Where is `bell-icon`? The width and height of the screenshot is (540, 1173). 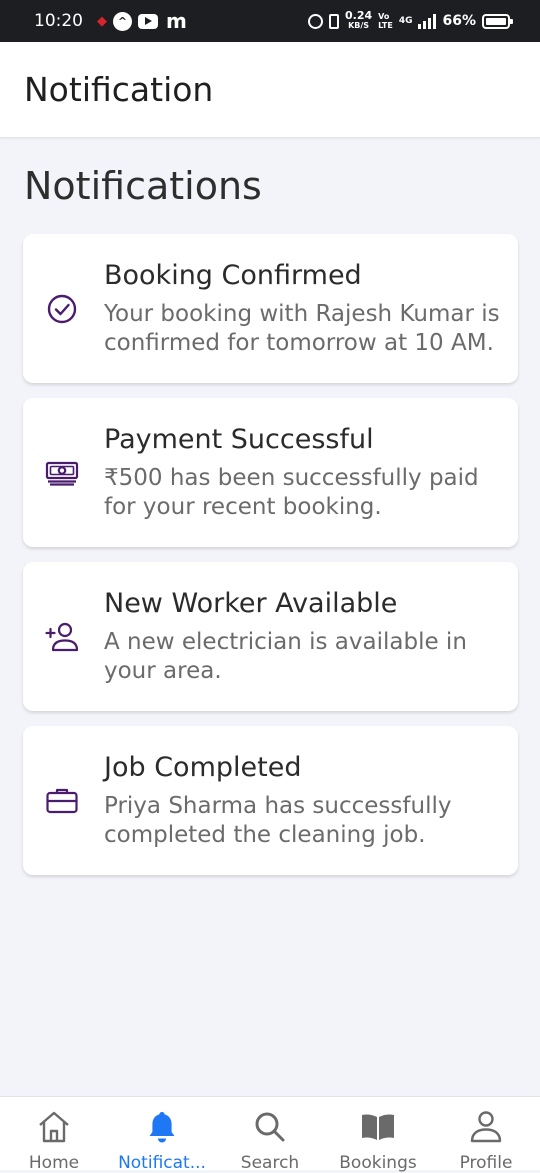
bell-icon is located at coordinates (162, 1129).